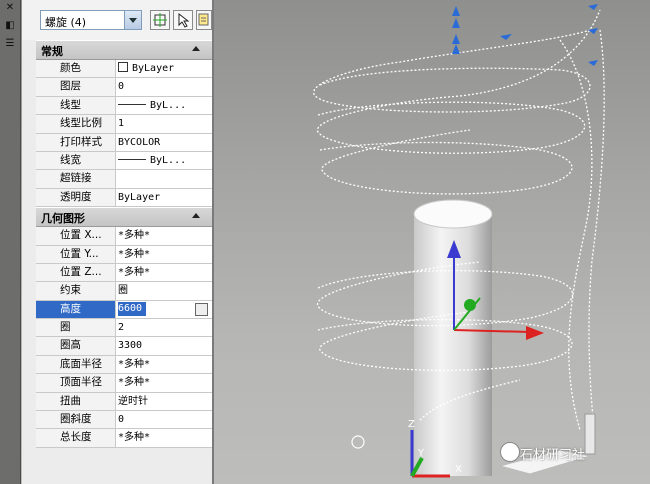 The height and width of the screenshot is (484, 650). What do you see at coordinates (453, 337) in the screenshot?
I see `cylinder-solid` at bounding box center [453, 337].